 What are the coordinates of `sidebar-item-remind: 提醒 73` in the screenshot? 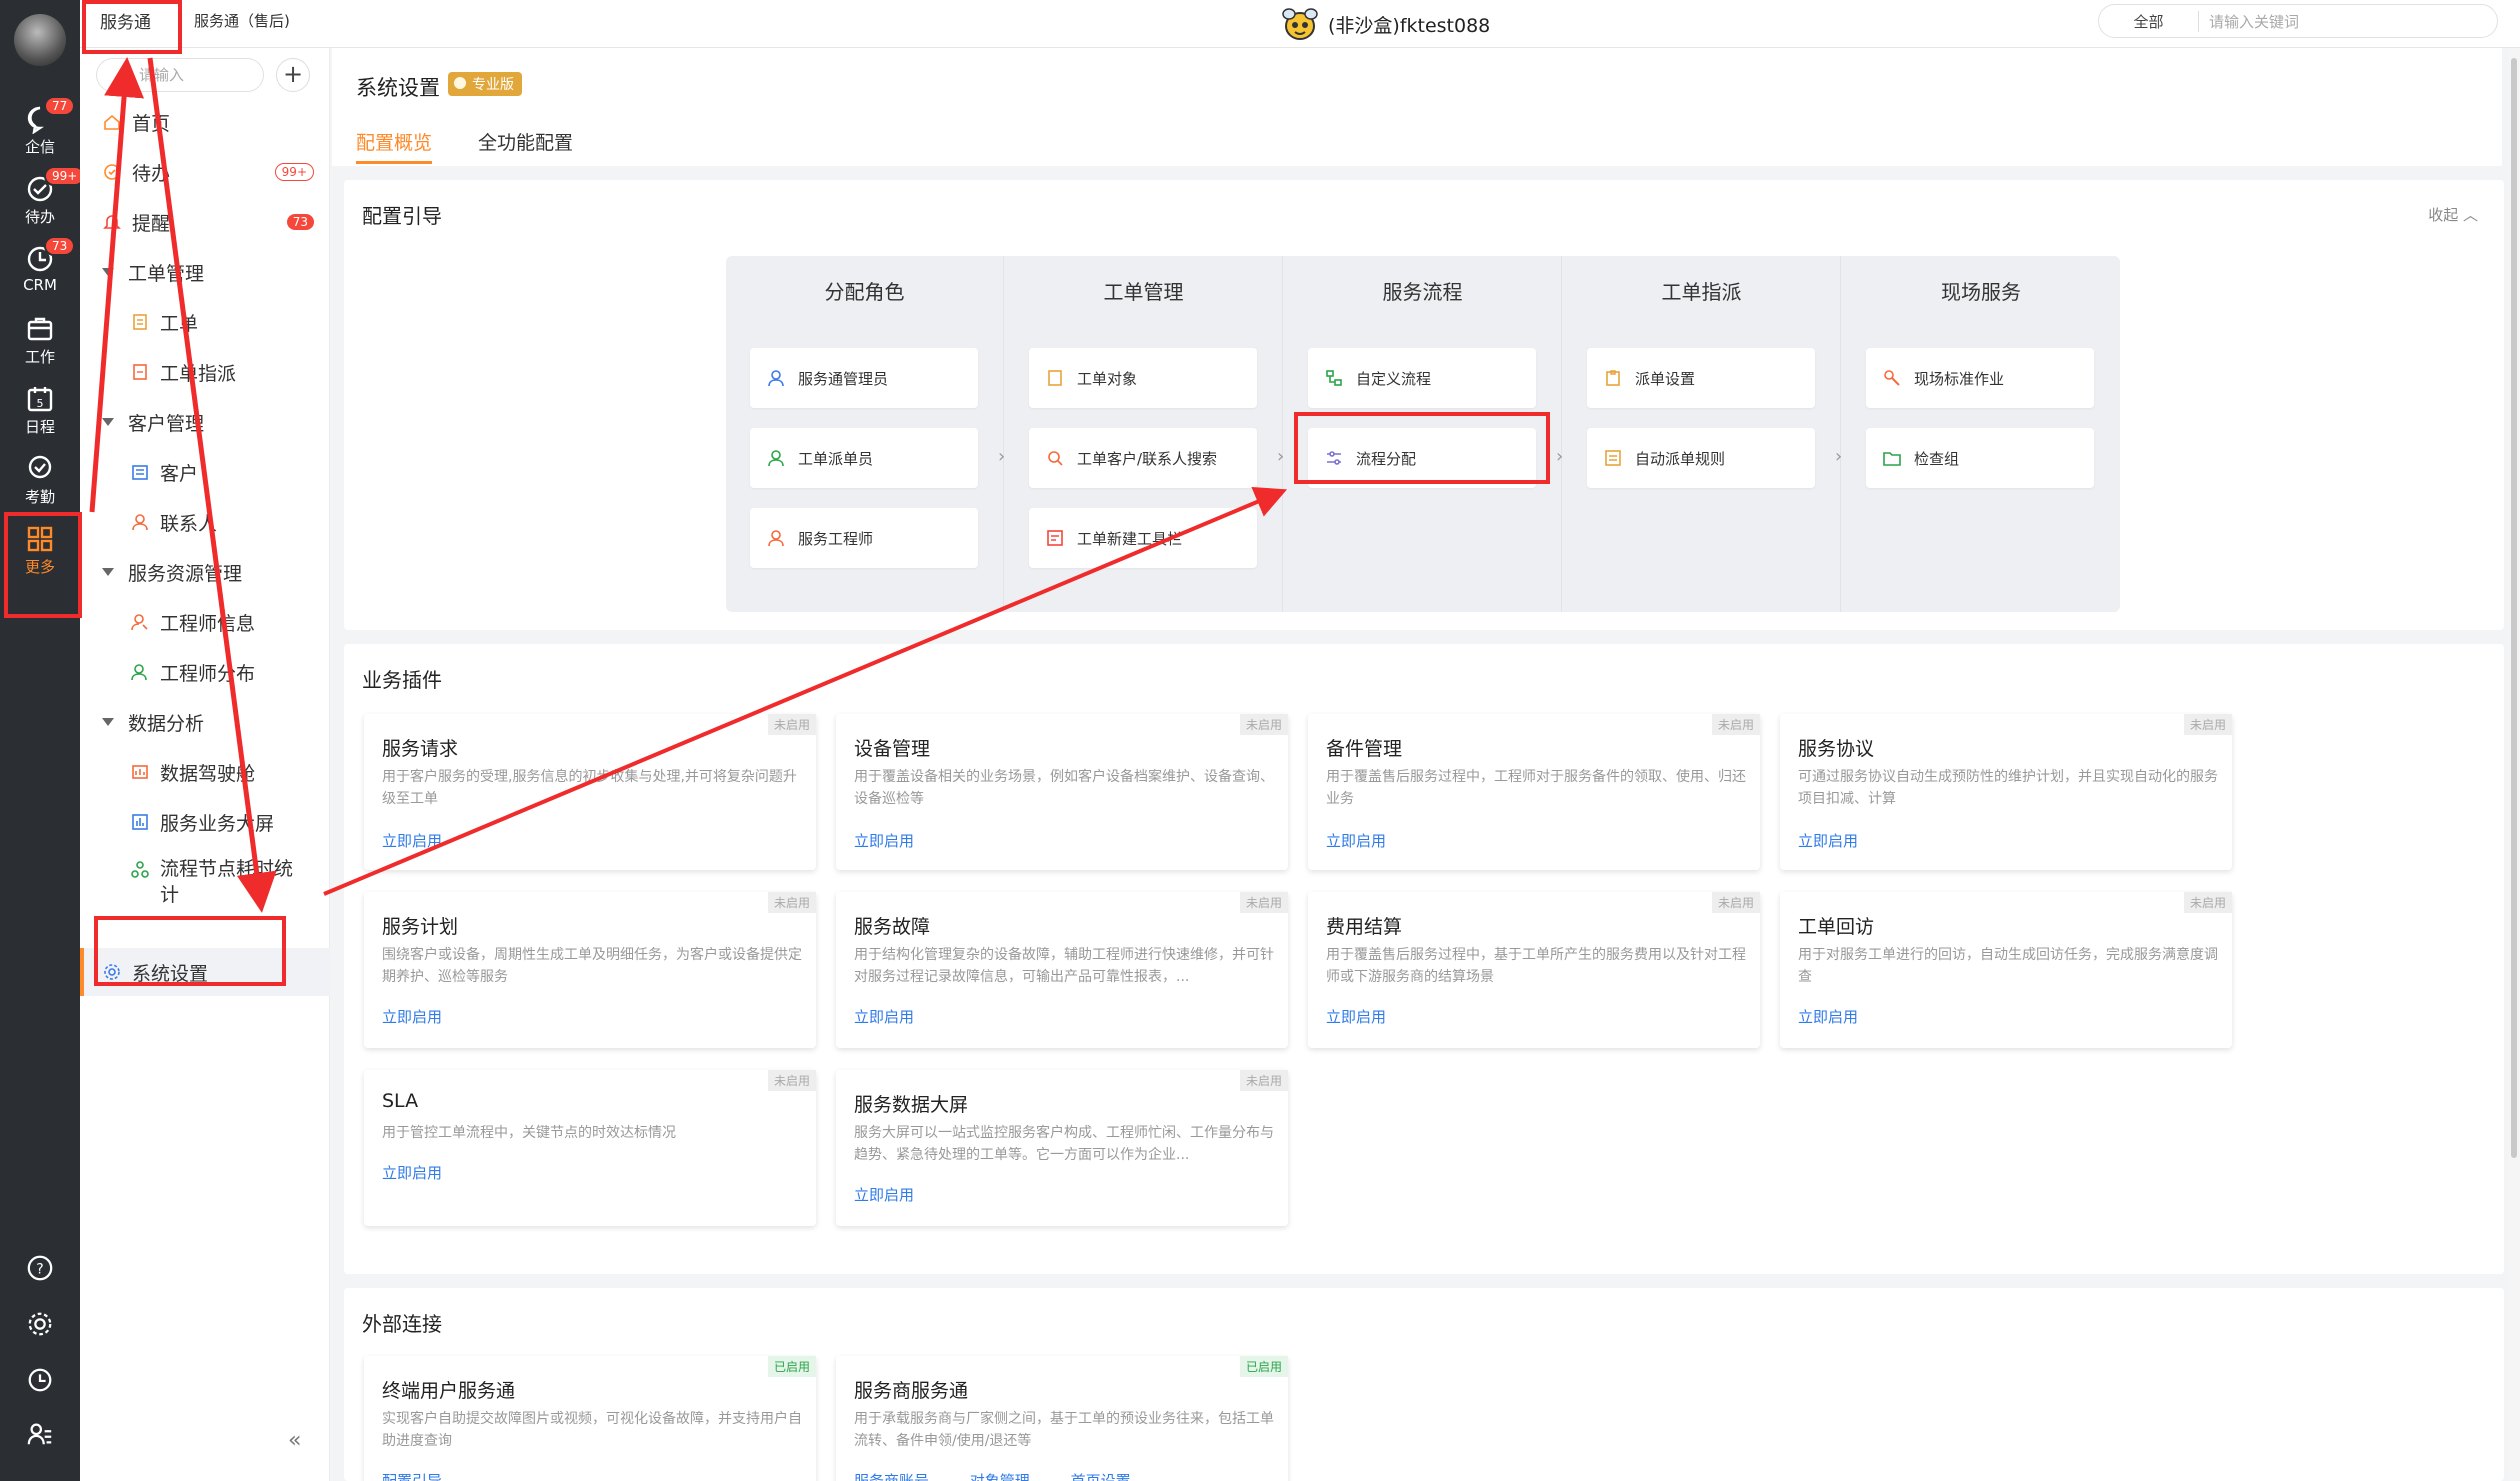 It's located at (205, 222).